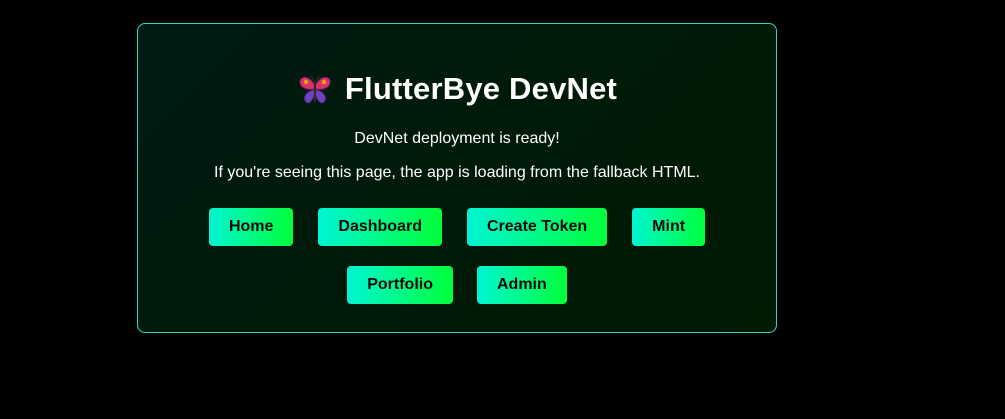  What do you see at coordinates (380, 227) in the screenshot?
I see `dashboard-button: Dashboard` at bounding box center [380, 227].